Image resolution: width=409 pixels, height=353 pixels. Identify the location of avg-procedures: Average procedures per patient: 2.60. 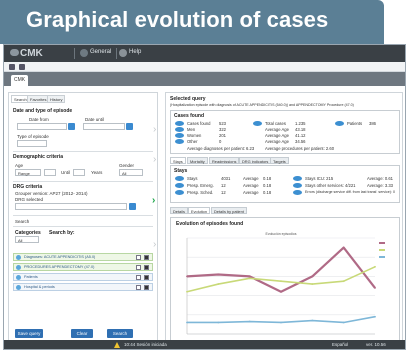
(300, 148).